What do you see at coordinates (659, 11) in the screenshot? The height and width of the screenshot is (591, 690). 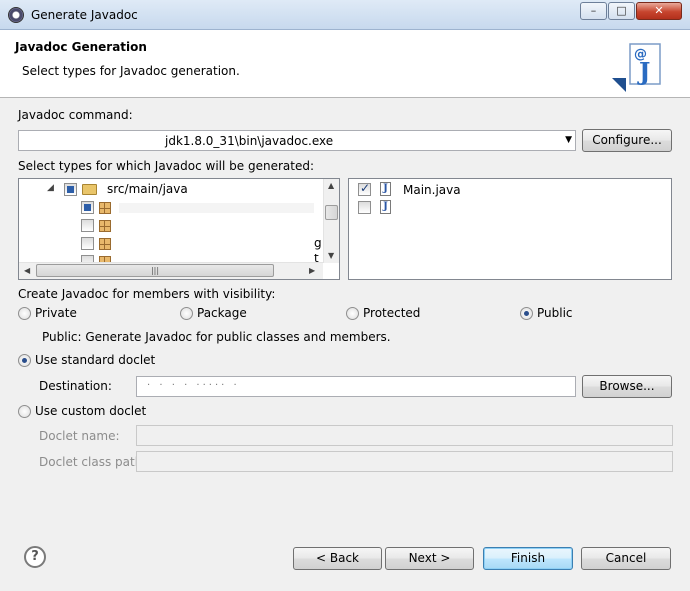 I see `close-button: ✕` at bounding box center [659, 11].